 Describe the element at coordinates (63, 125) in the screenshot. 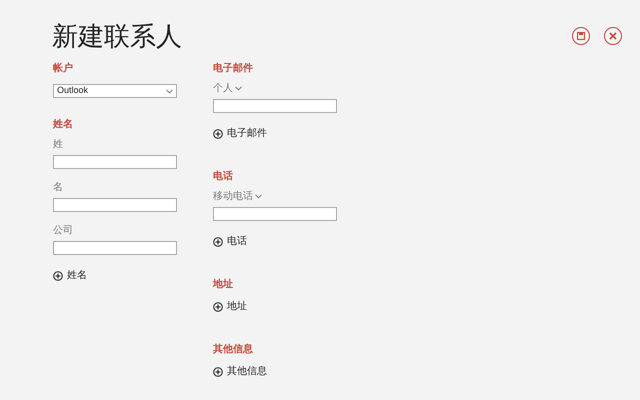

I see `section-heading: 姓名` at that location.